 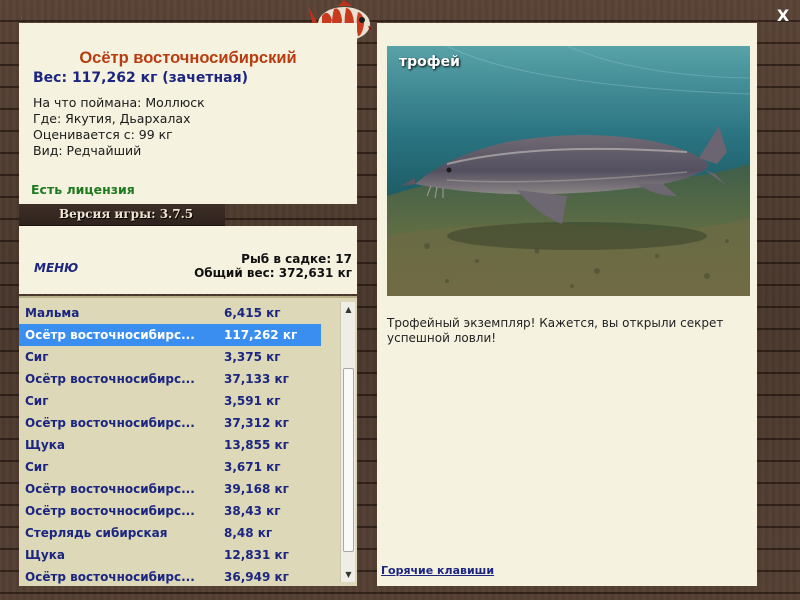 What do you see at coordinates (437, 570) in the screenshot?
I see `hotkeys-link: Горячие клавиши` at bounding box center [437, 570].